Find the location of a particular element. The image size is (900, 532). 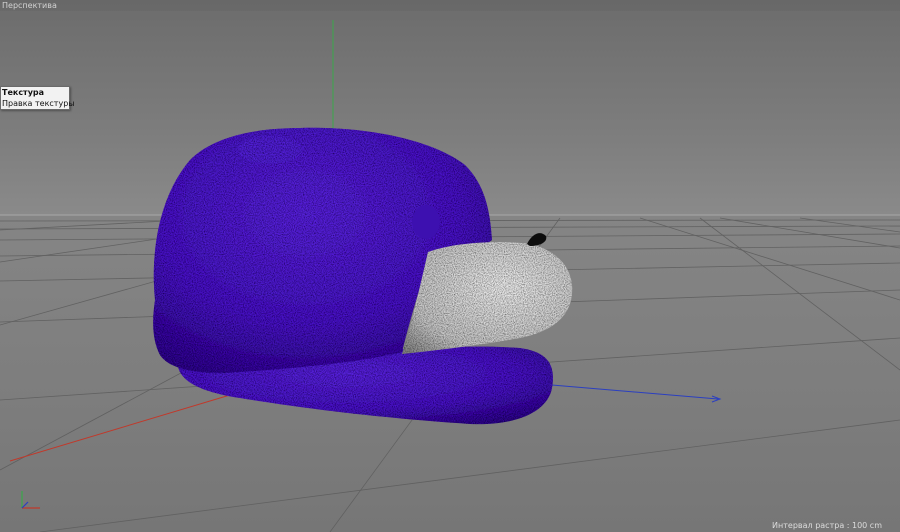

menu-item-edit-texture: Правка текстуры is located at coordinates (38, 103).